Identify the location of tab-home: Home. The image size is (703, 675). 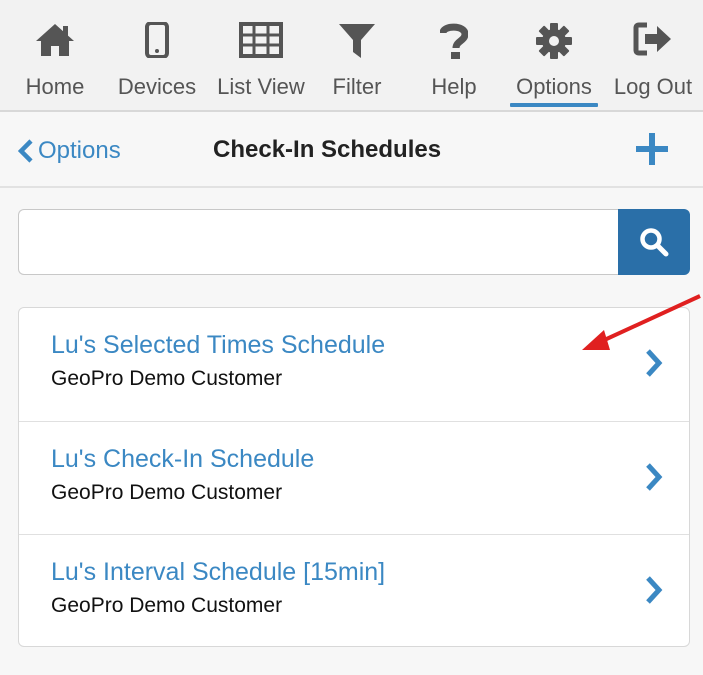
(55, 55).